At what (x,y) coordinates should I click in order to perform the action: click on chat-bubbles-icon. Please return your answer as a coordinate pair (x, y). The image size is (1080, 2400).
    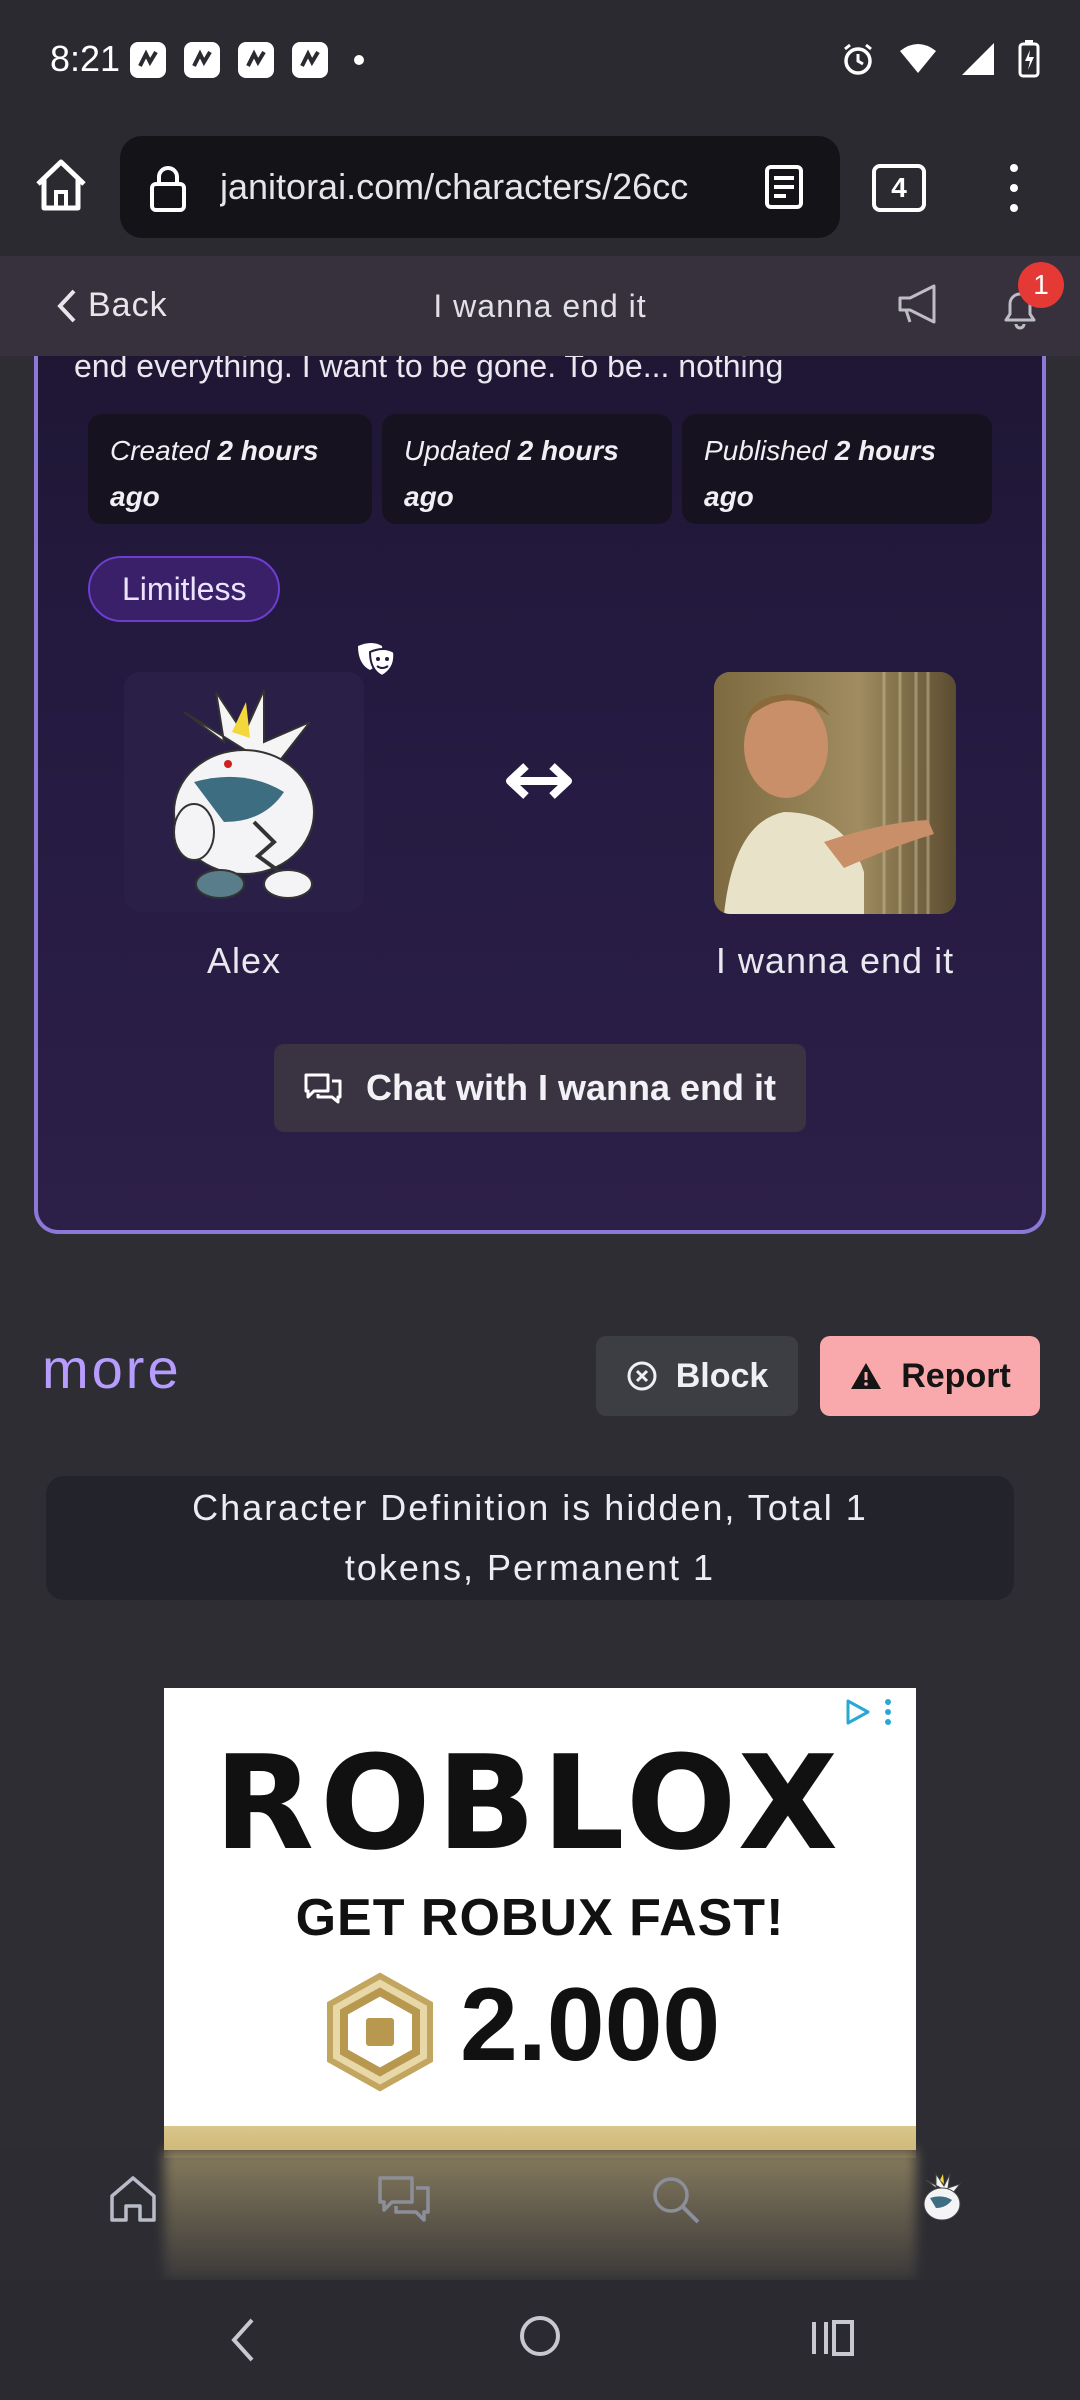
    Looking at the image, I should click on (323, 1088).